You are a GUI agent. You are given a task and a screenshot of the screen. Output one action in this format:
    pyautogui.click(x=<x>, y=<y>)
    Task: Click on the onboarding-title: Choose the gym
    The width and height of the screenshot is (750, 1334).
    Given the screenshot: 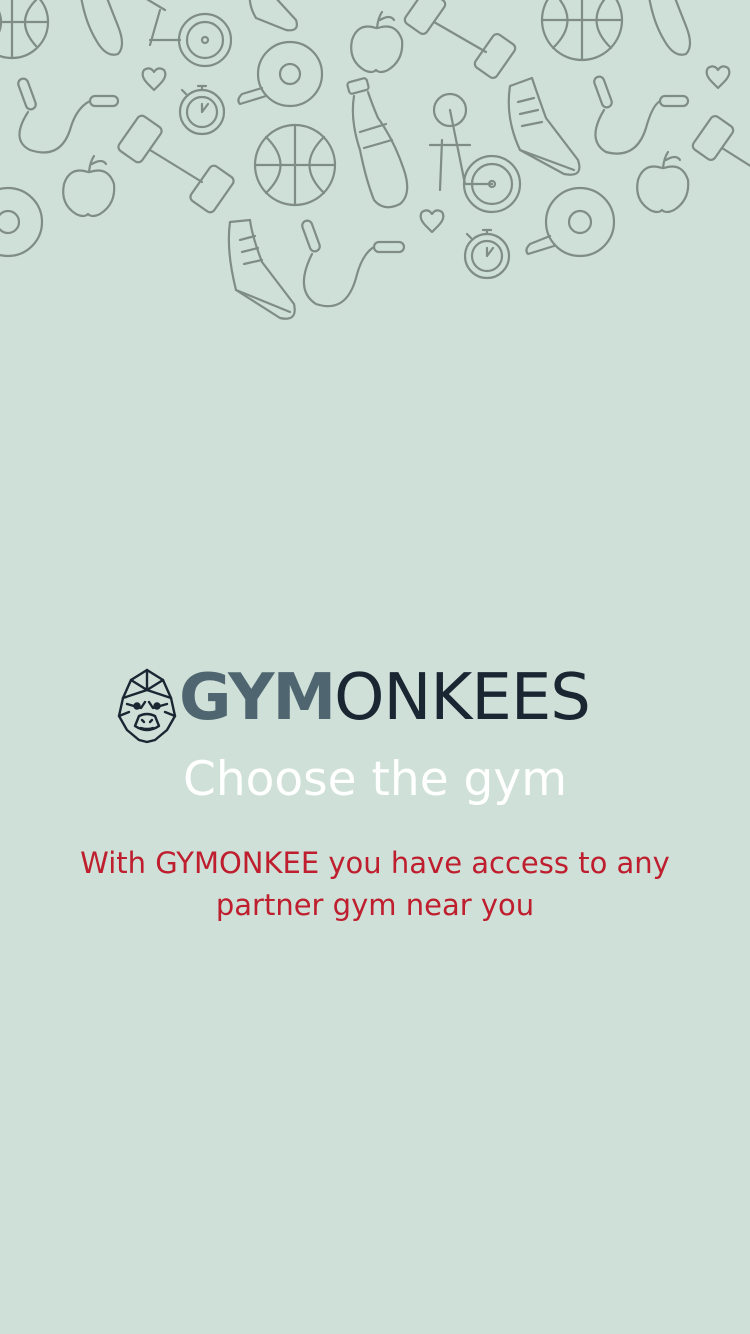 What is the action you would take?
    pyautogui.click(x=375, y=779)
    